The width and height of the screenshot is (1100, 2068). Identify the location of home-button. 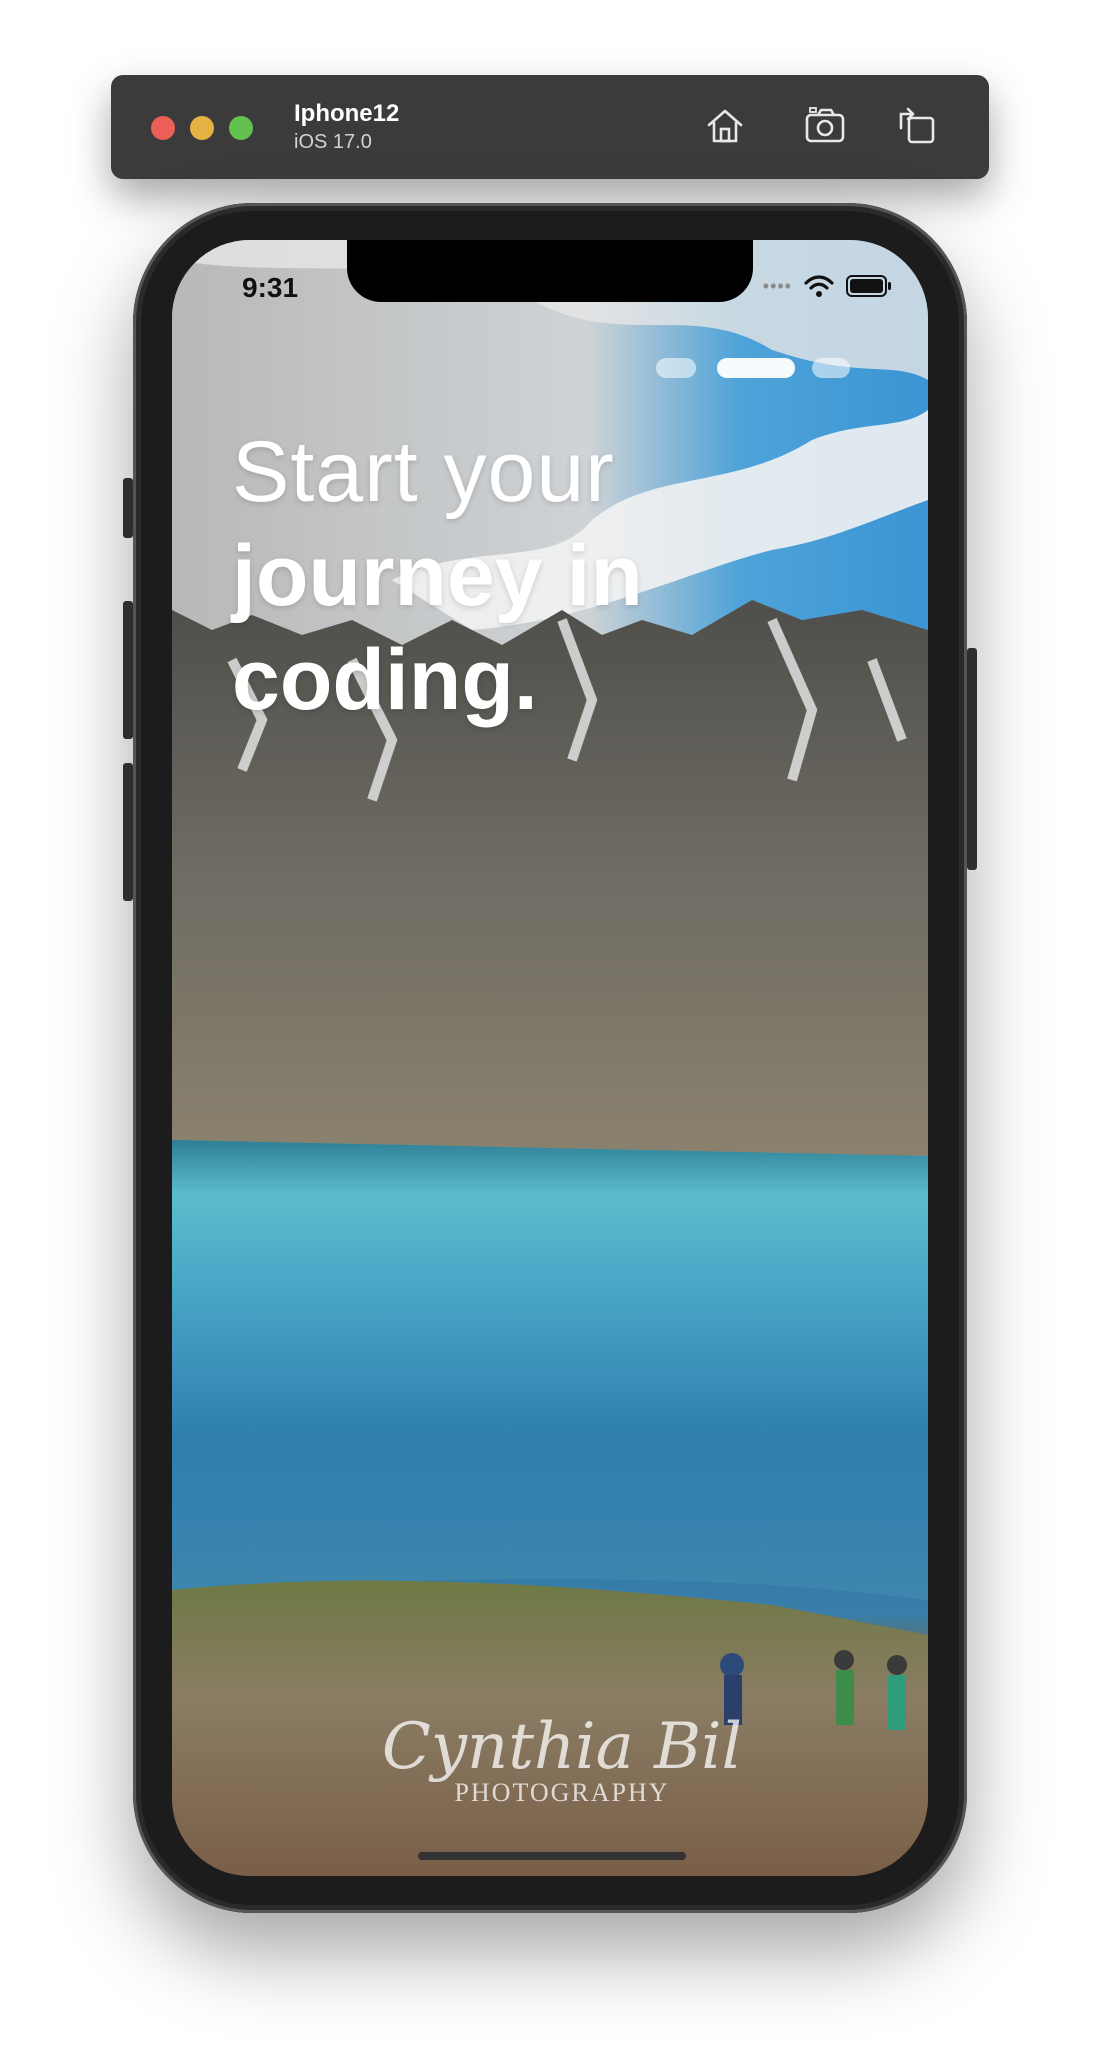
(725, 126).